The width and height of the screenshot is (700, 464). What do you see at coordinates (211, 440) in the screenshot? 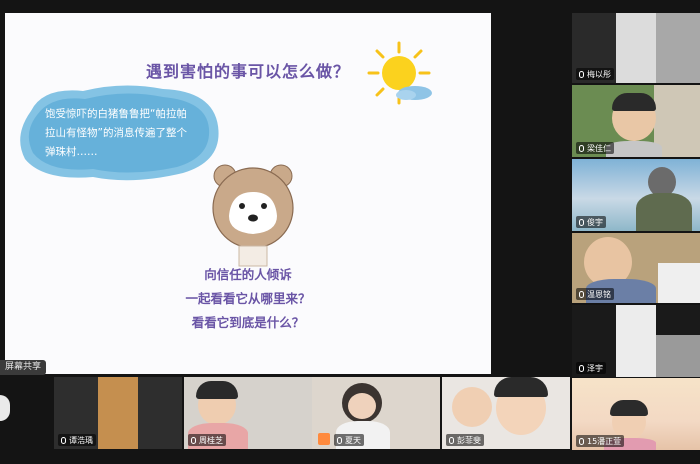
I see `participant-name: 周桂芝` at bounding box center [211, 440].